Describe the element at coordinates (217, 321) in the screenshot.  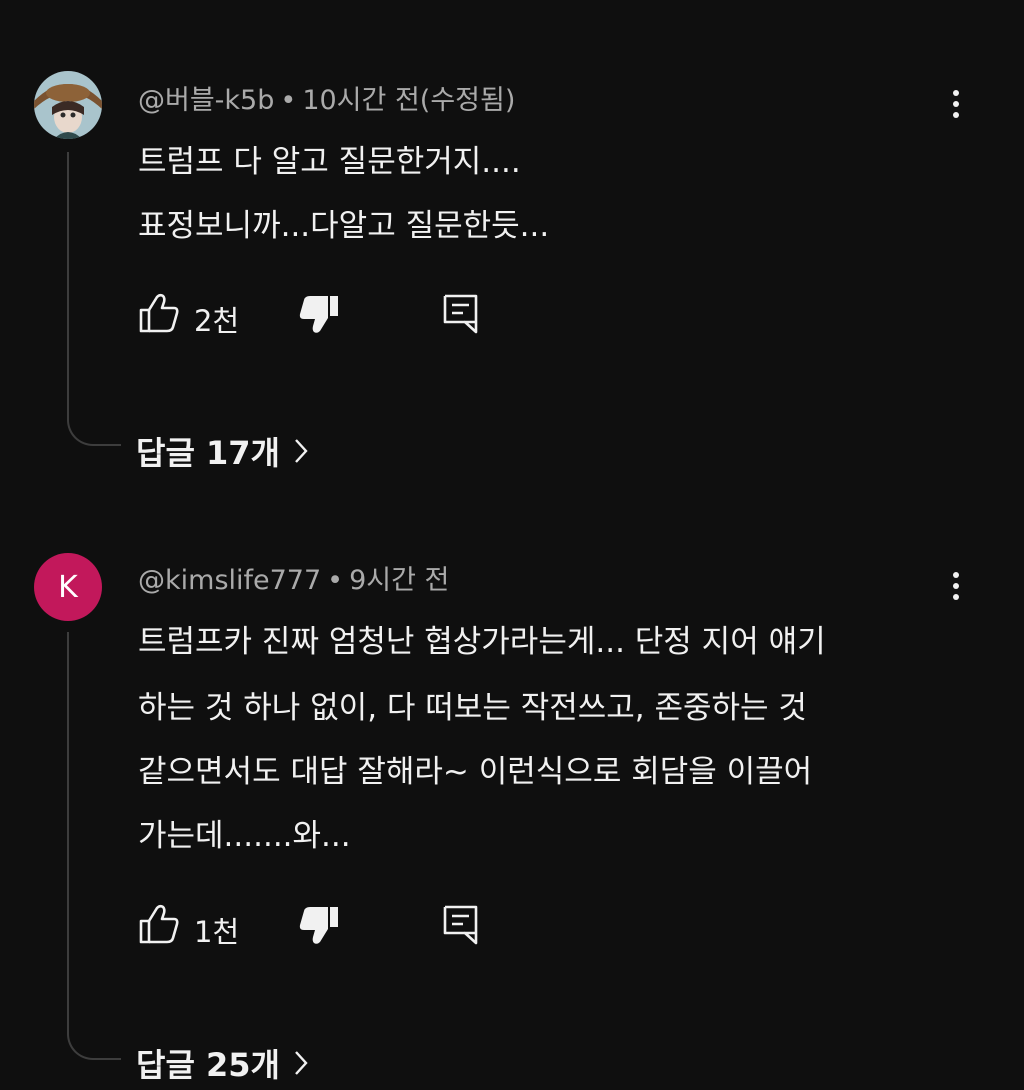
I see `like-count: 2천` at that location.